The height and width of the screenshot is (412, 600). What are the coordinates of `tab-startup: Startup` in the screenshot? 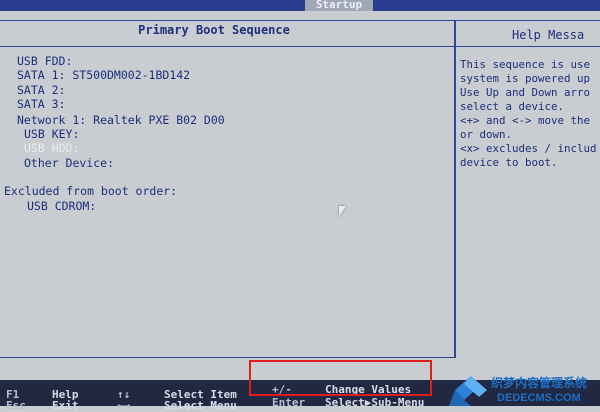 It's located at (339, 5).